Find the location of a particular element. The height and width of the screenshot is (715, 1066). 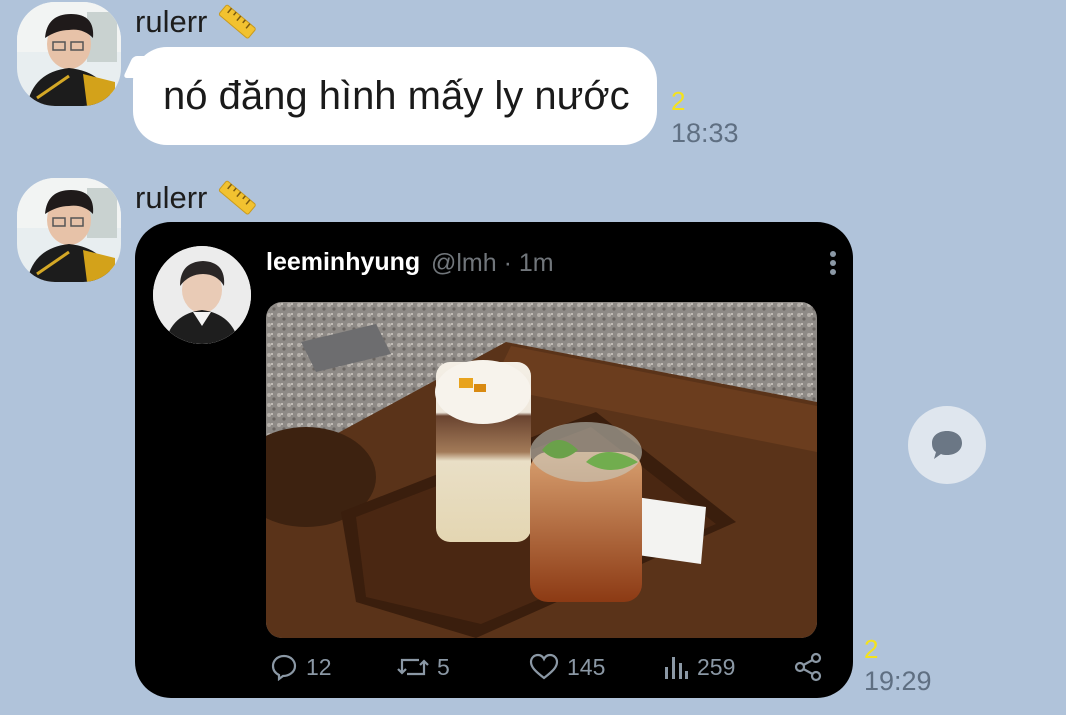

tweet-author-avatar is located at coordinates (202, 295).